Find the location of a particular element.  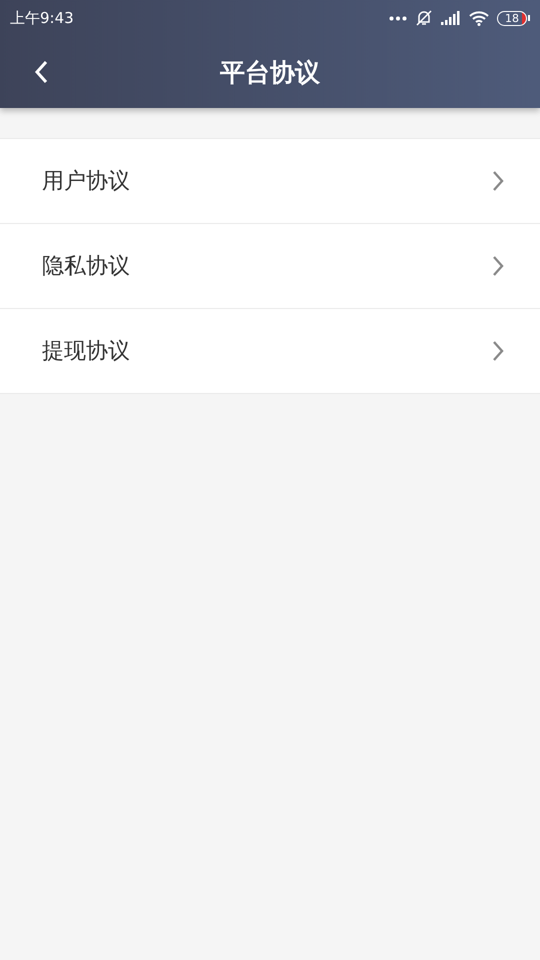

list-item: 提现协议 is located at coordinates (270, 351).